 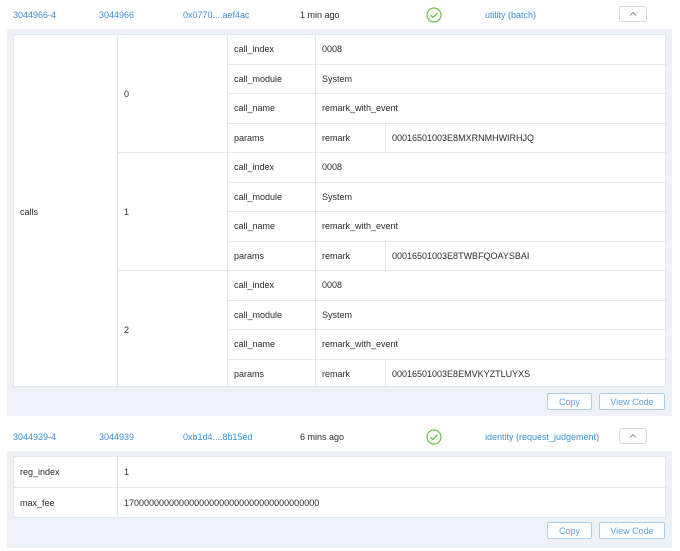 What do you see at coordinates (34, 15) in the screenshot?
I see `extrinsic-id-link: 3044966-4` at bounding box center [34, 15].